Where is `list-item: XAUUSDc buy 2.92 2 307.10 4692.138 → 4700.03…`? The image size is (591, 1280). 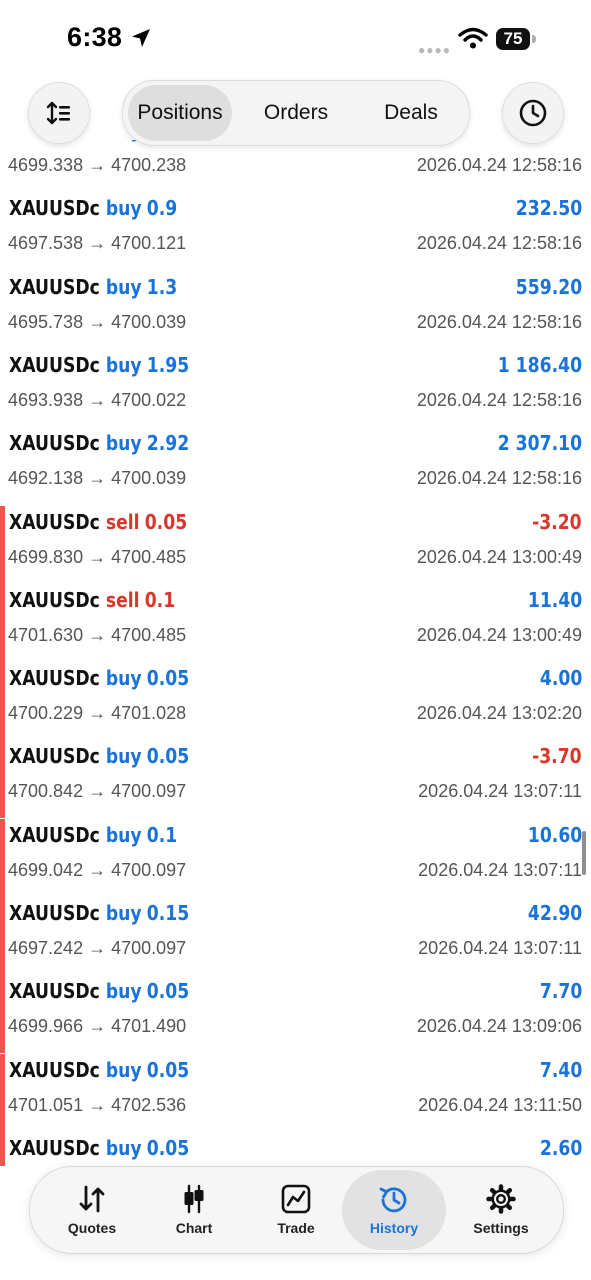
list-item: XAUUSDc buy 2.92 2 307.10 4692.138 → 4700.03… is located at coordinates (295, 466).